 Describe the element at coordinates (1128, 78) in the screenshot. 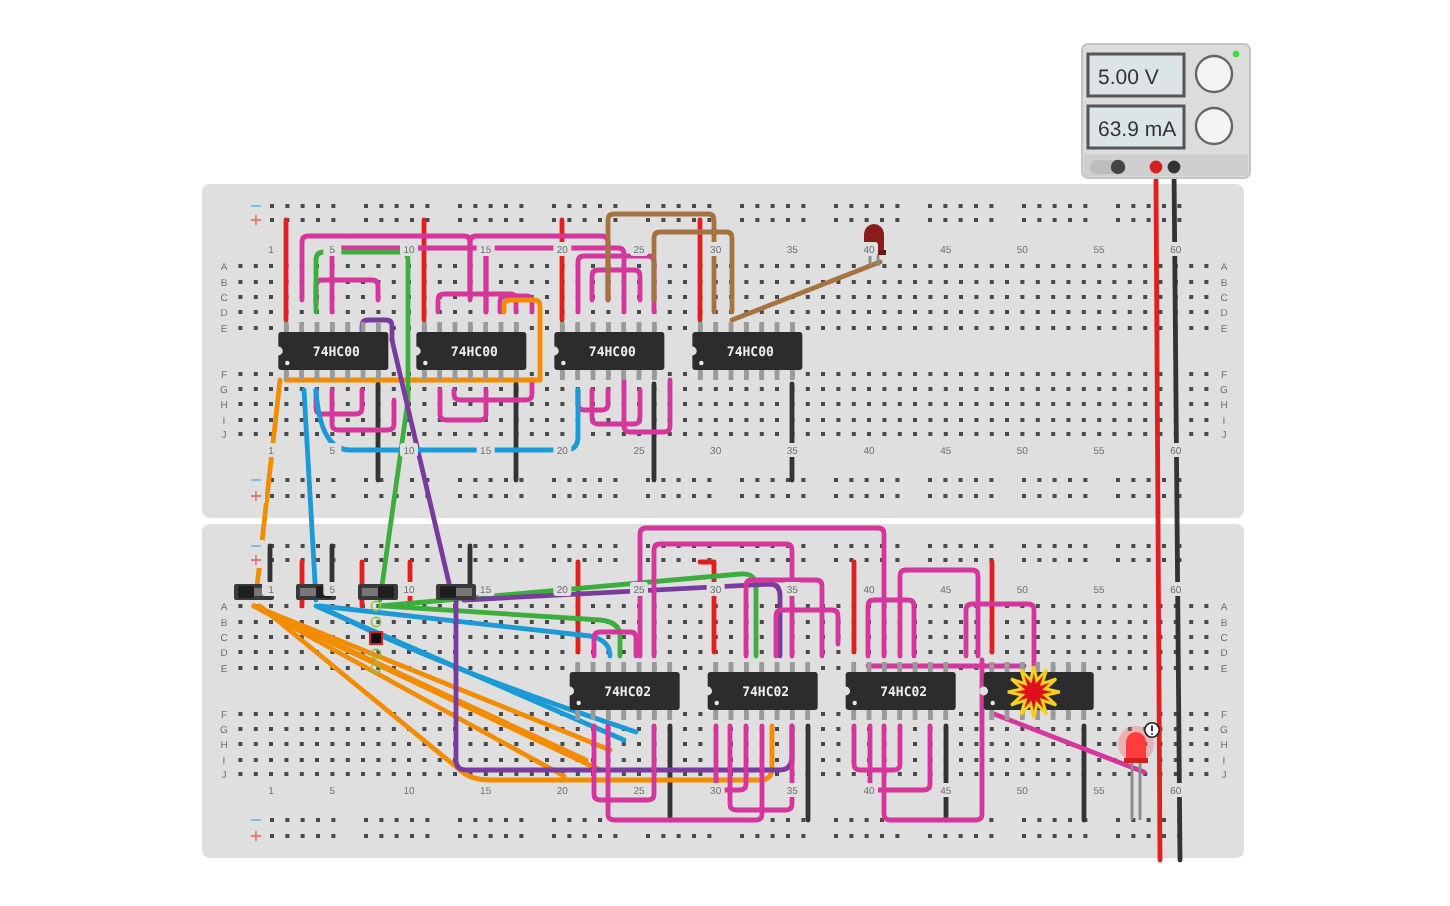

I see `voltage-reading: 5.00 V` at that location.